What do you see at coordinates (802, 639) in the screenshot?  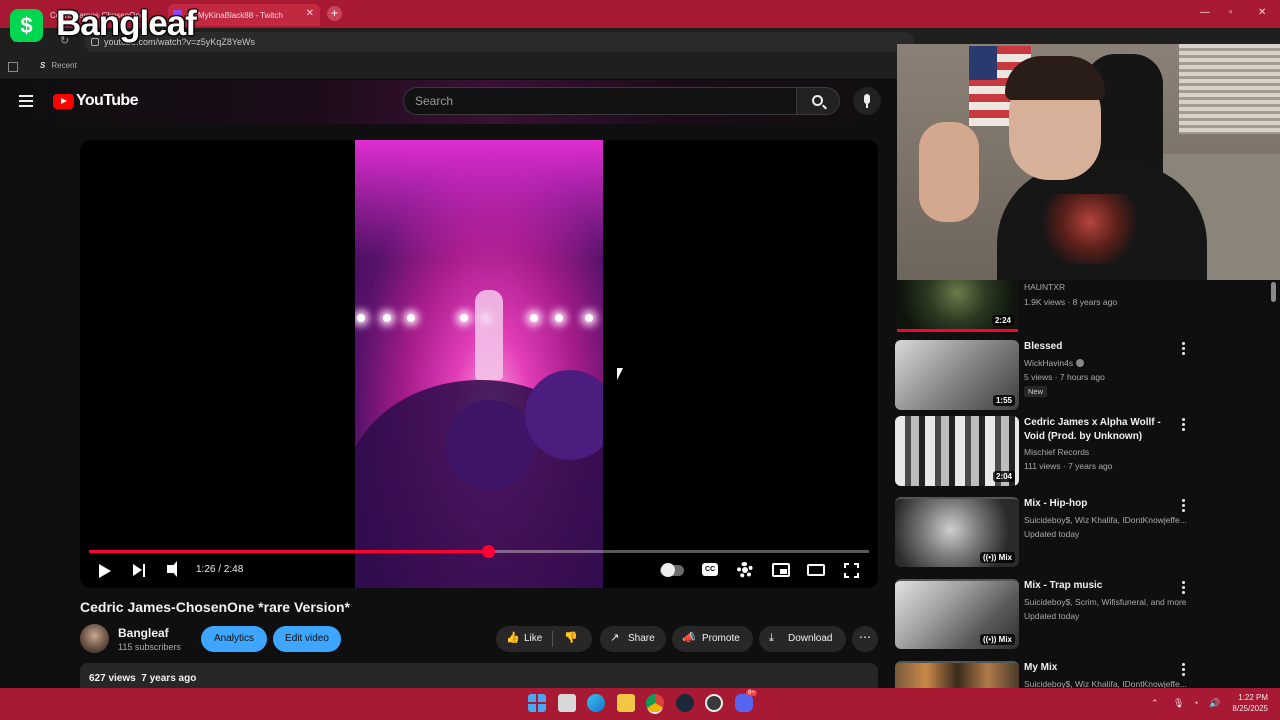 I see `download-button: ⤓ Download` at bounding box center [802, 639].